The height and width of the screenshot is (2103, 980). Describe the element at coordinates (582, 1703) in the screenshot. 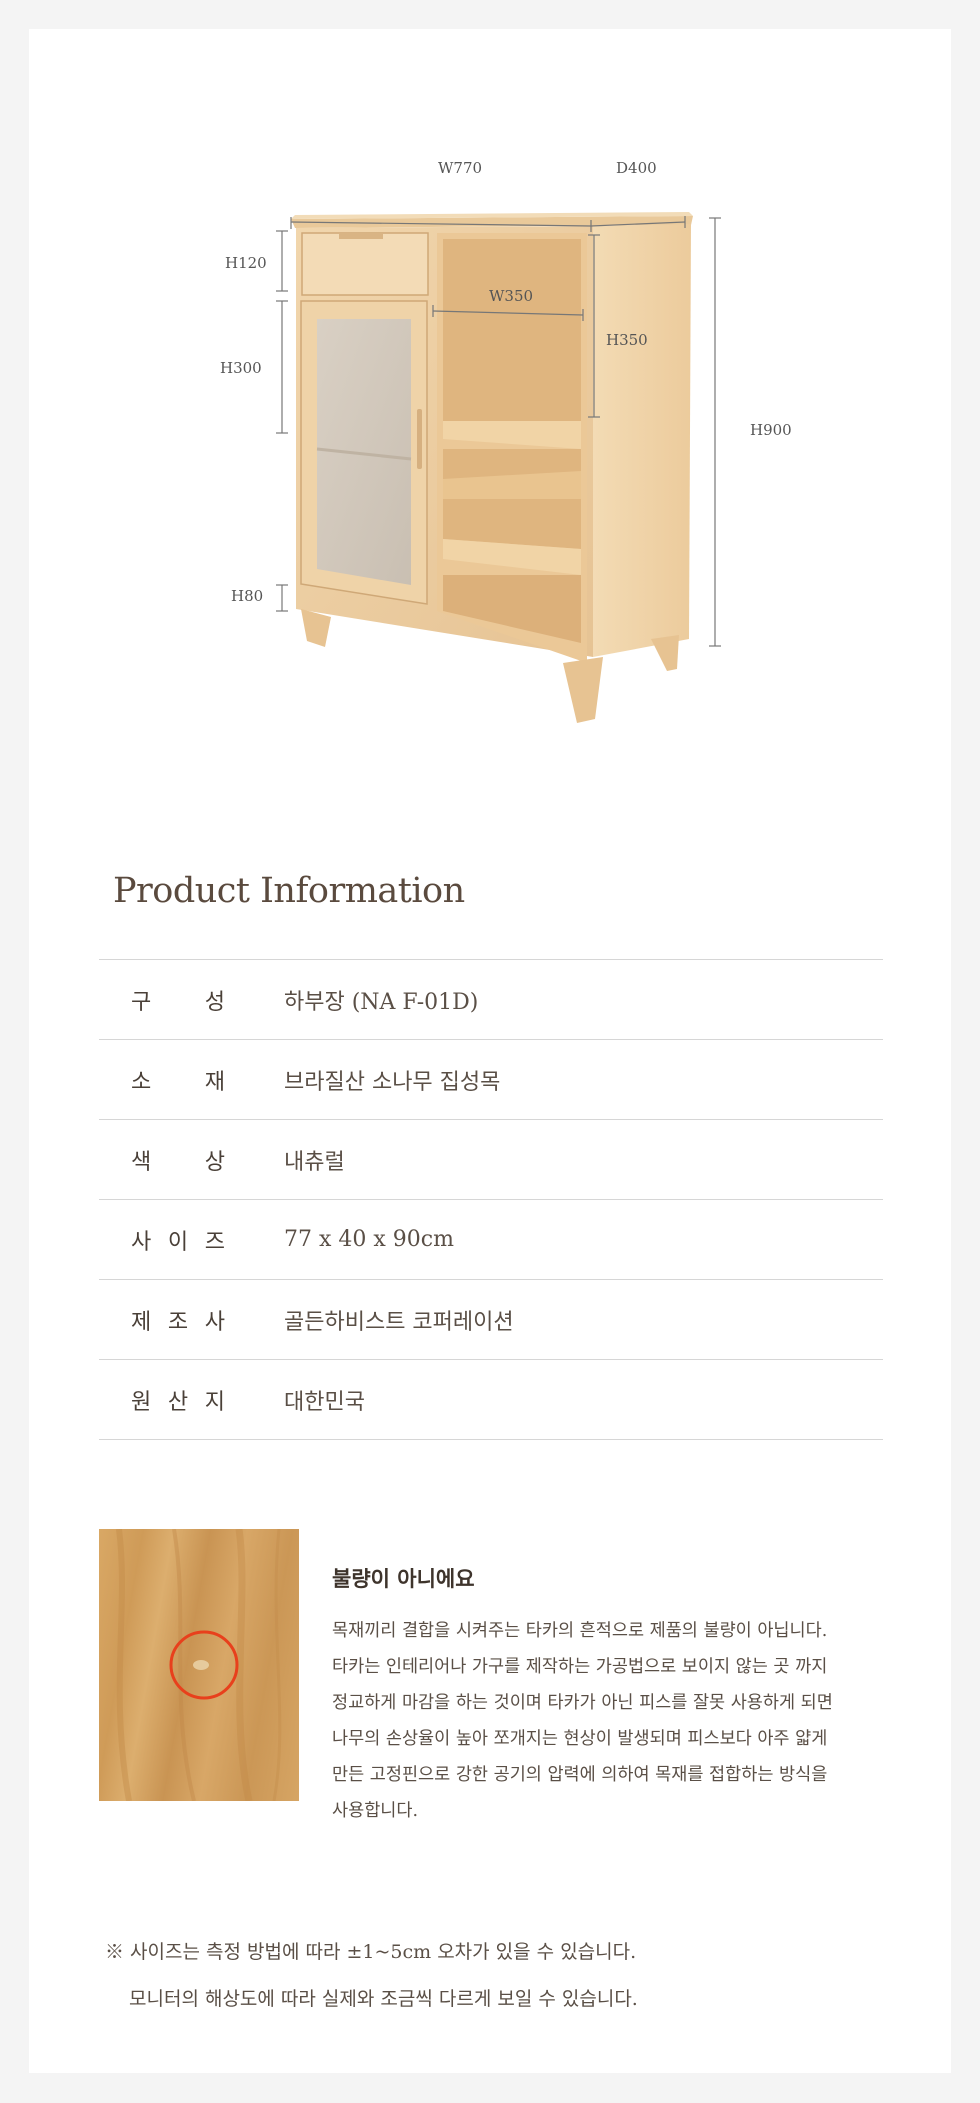

I see `notice-line: 정교하게 마감을 하는 것이며 타카가 아닌 피스를 잘못 사용하게 되면` at that location.